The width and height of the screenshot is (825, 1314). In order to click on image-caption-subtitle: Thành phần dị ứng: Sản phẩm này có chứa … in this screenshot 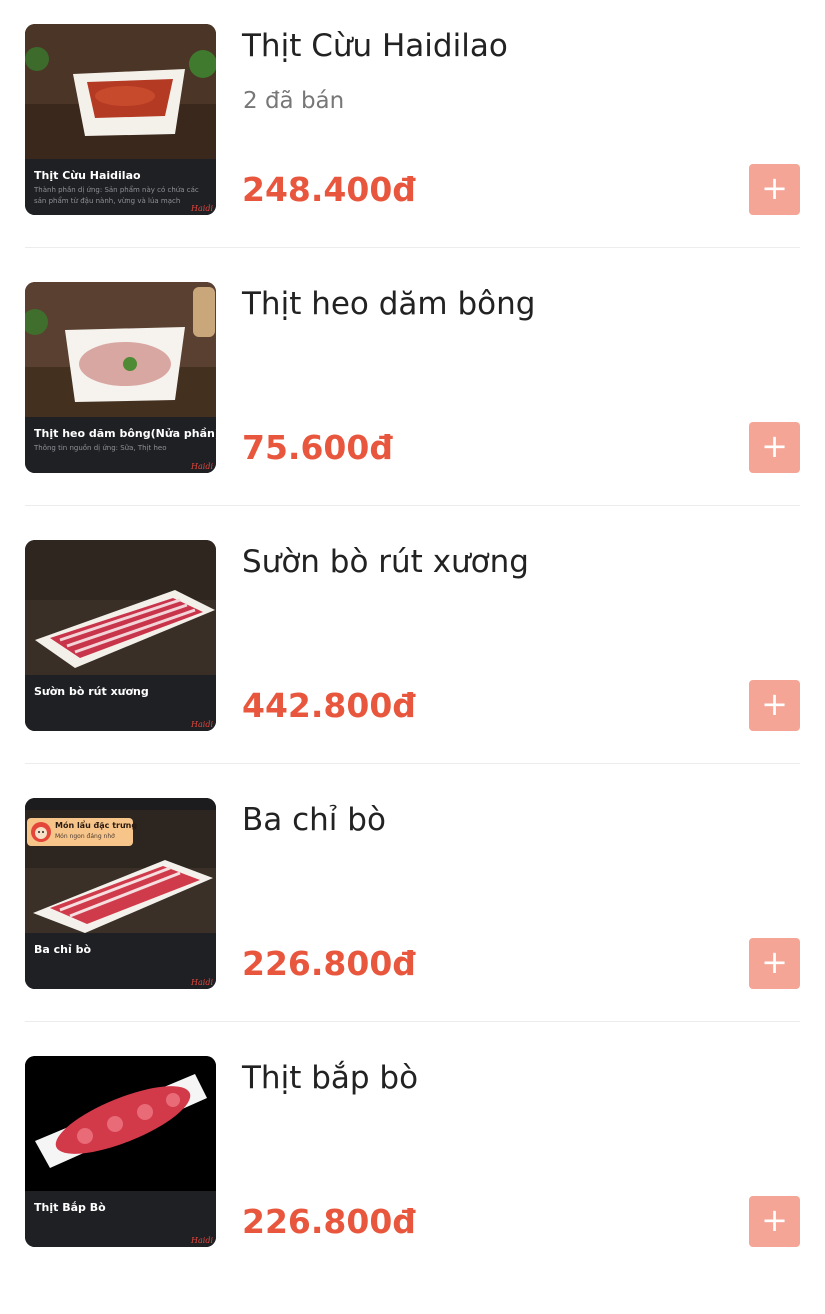, I will do `click(116, 195)`.